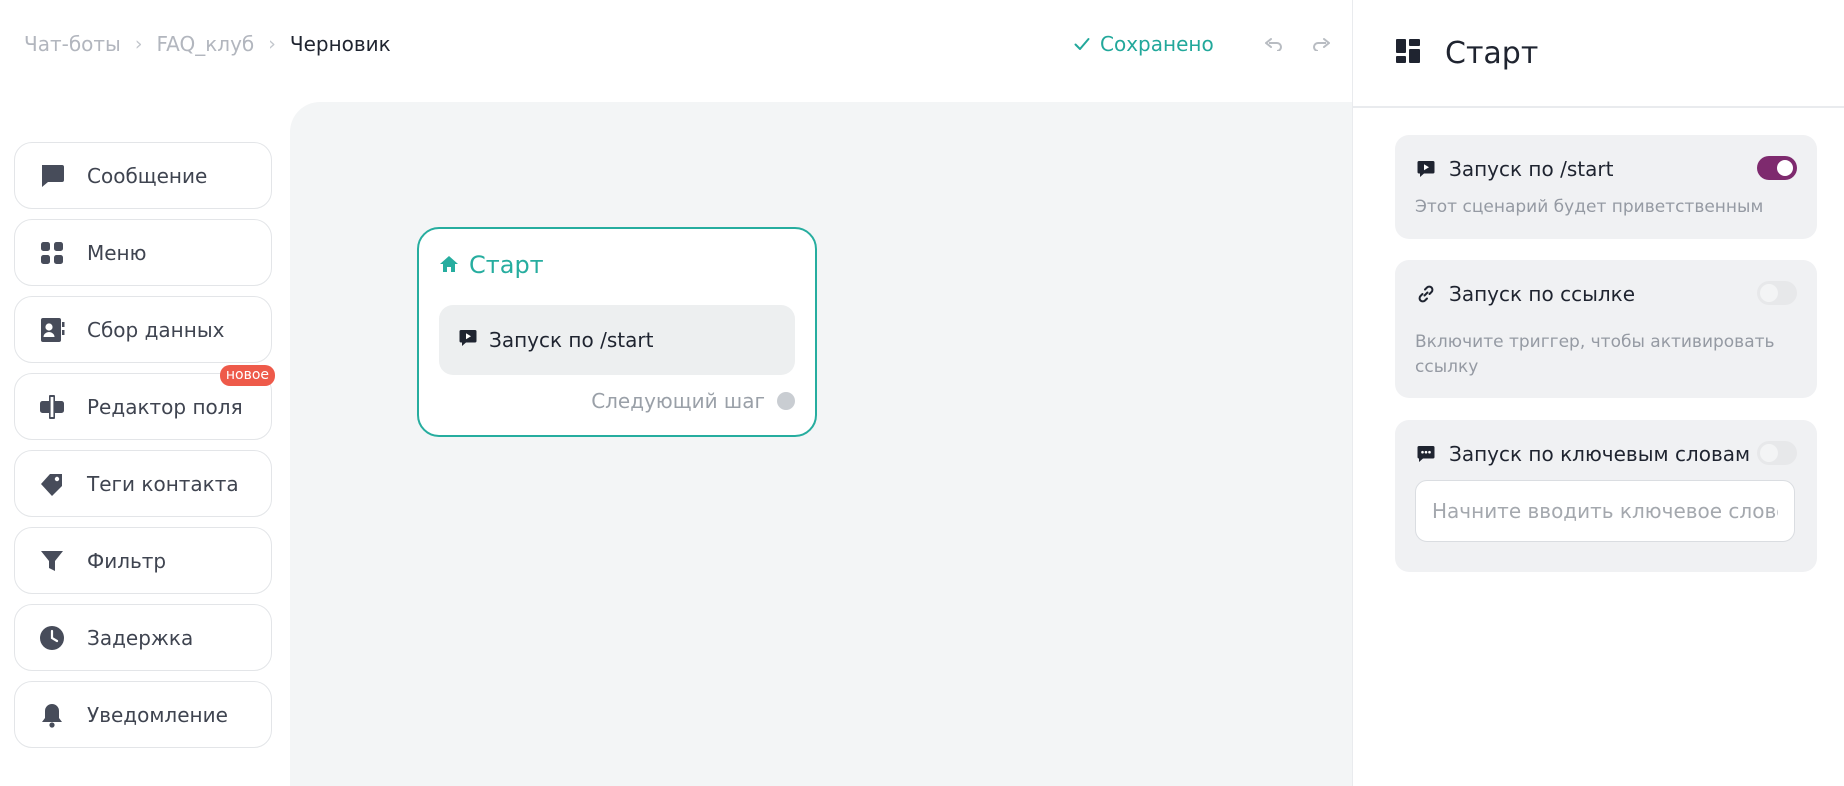 The image size is (1844, 786). I want to click on grid-icon, so click(52, 253).